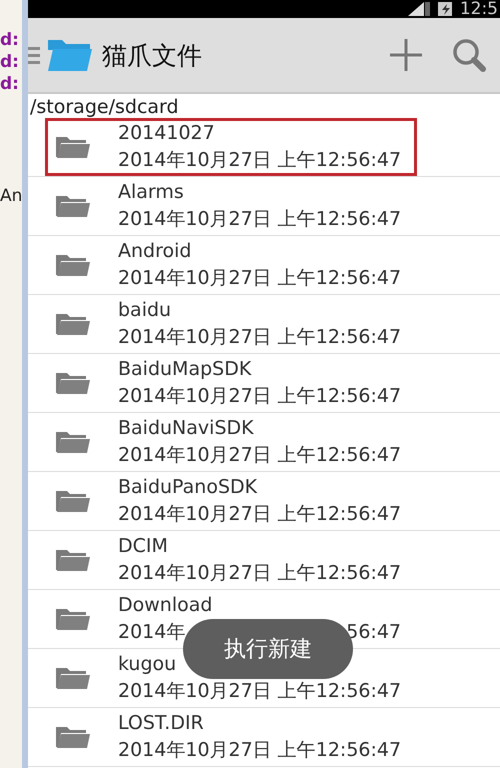 The height and width of the screenshot is (768, 500). What do you see at coordinates (479, 9) in the screenshot?
I see `clock: 12:5` at bounding box center [479, 9].